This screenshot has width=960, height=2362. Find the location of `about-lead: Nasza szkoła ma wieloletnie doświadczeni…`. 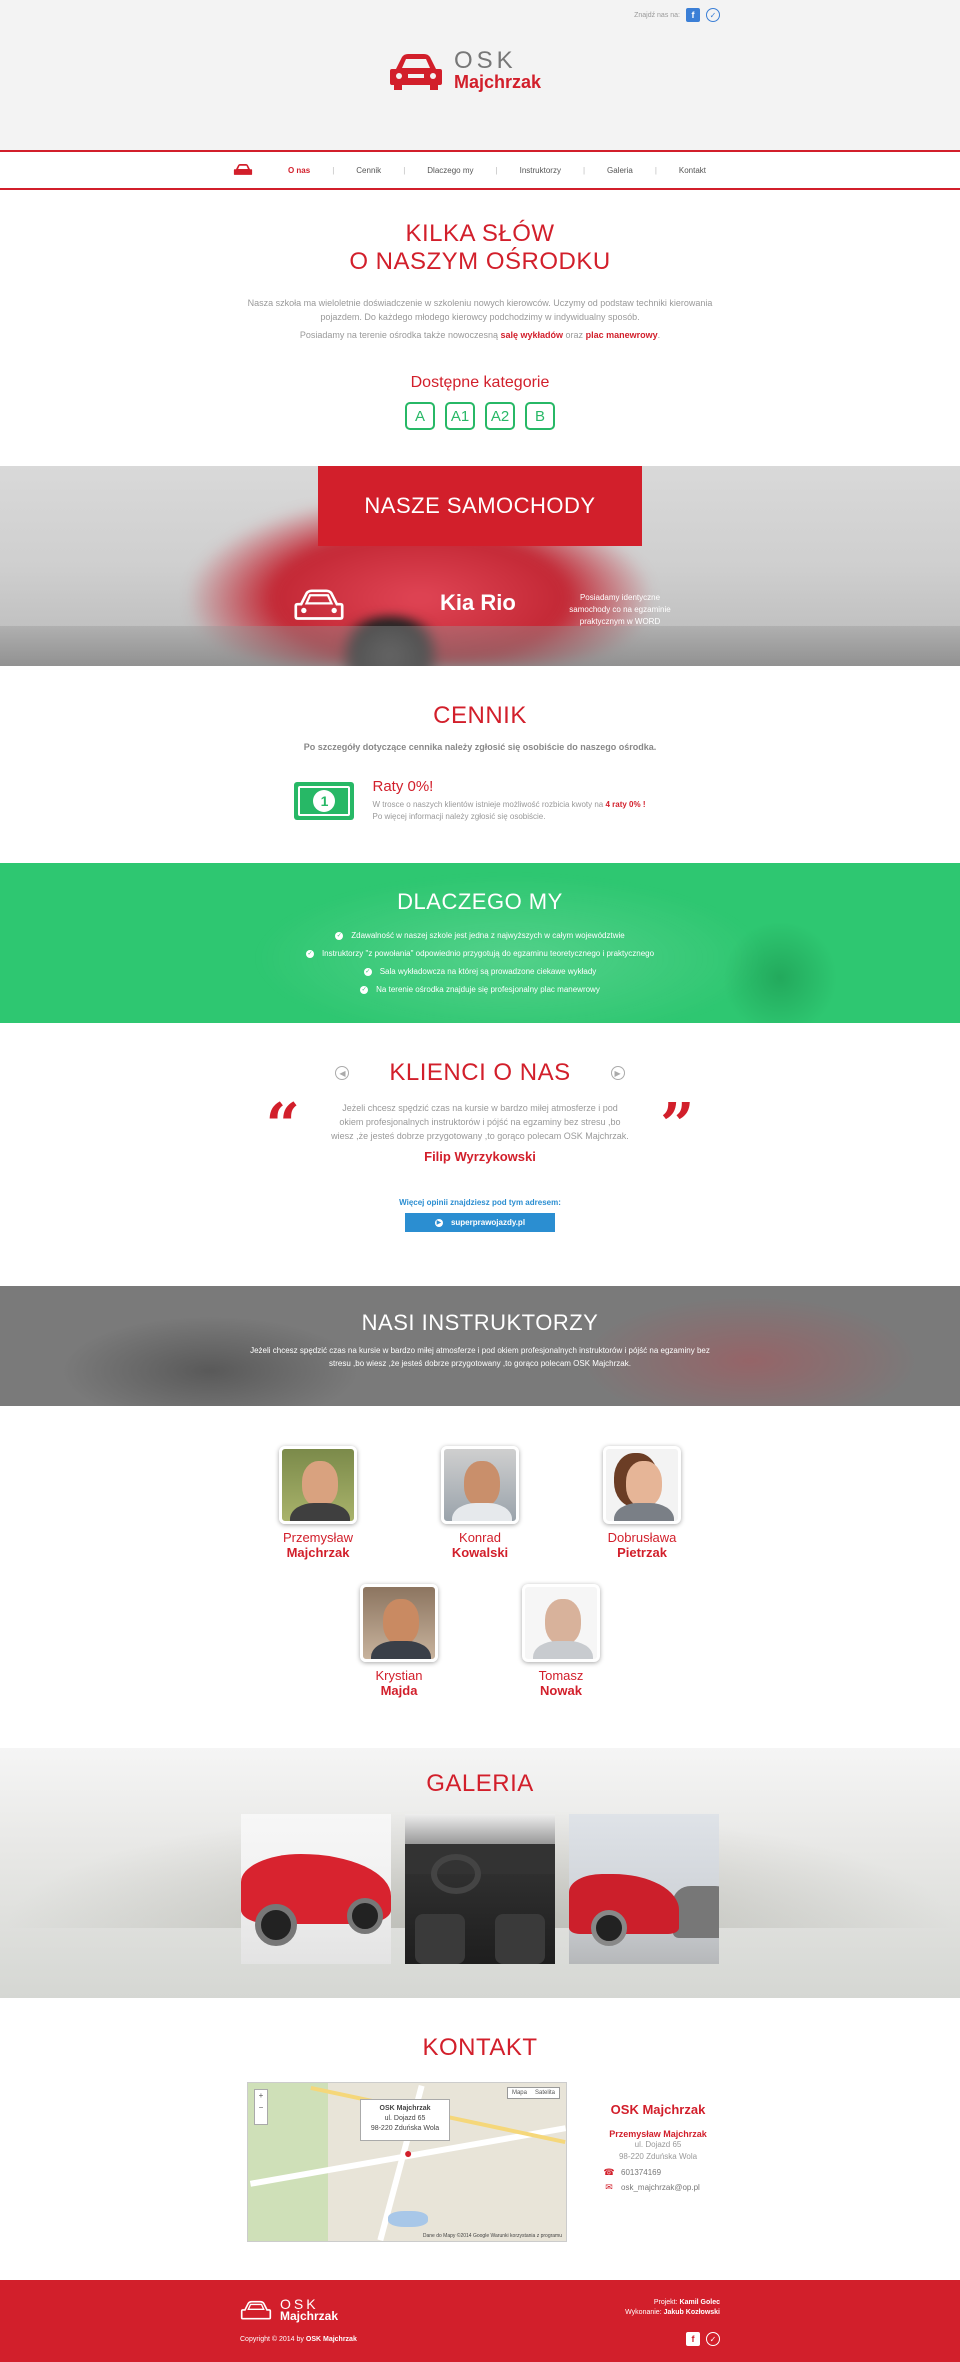

about-lead: Nasza szkoła ma wieloletnie doświadczeni… is located at coordinates (480, 310).